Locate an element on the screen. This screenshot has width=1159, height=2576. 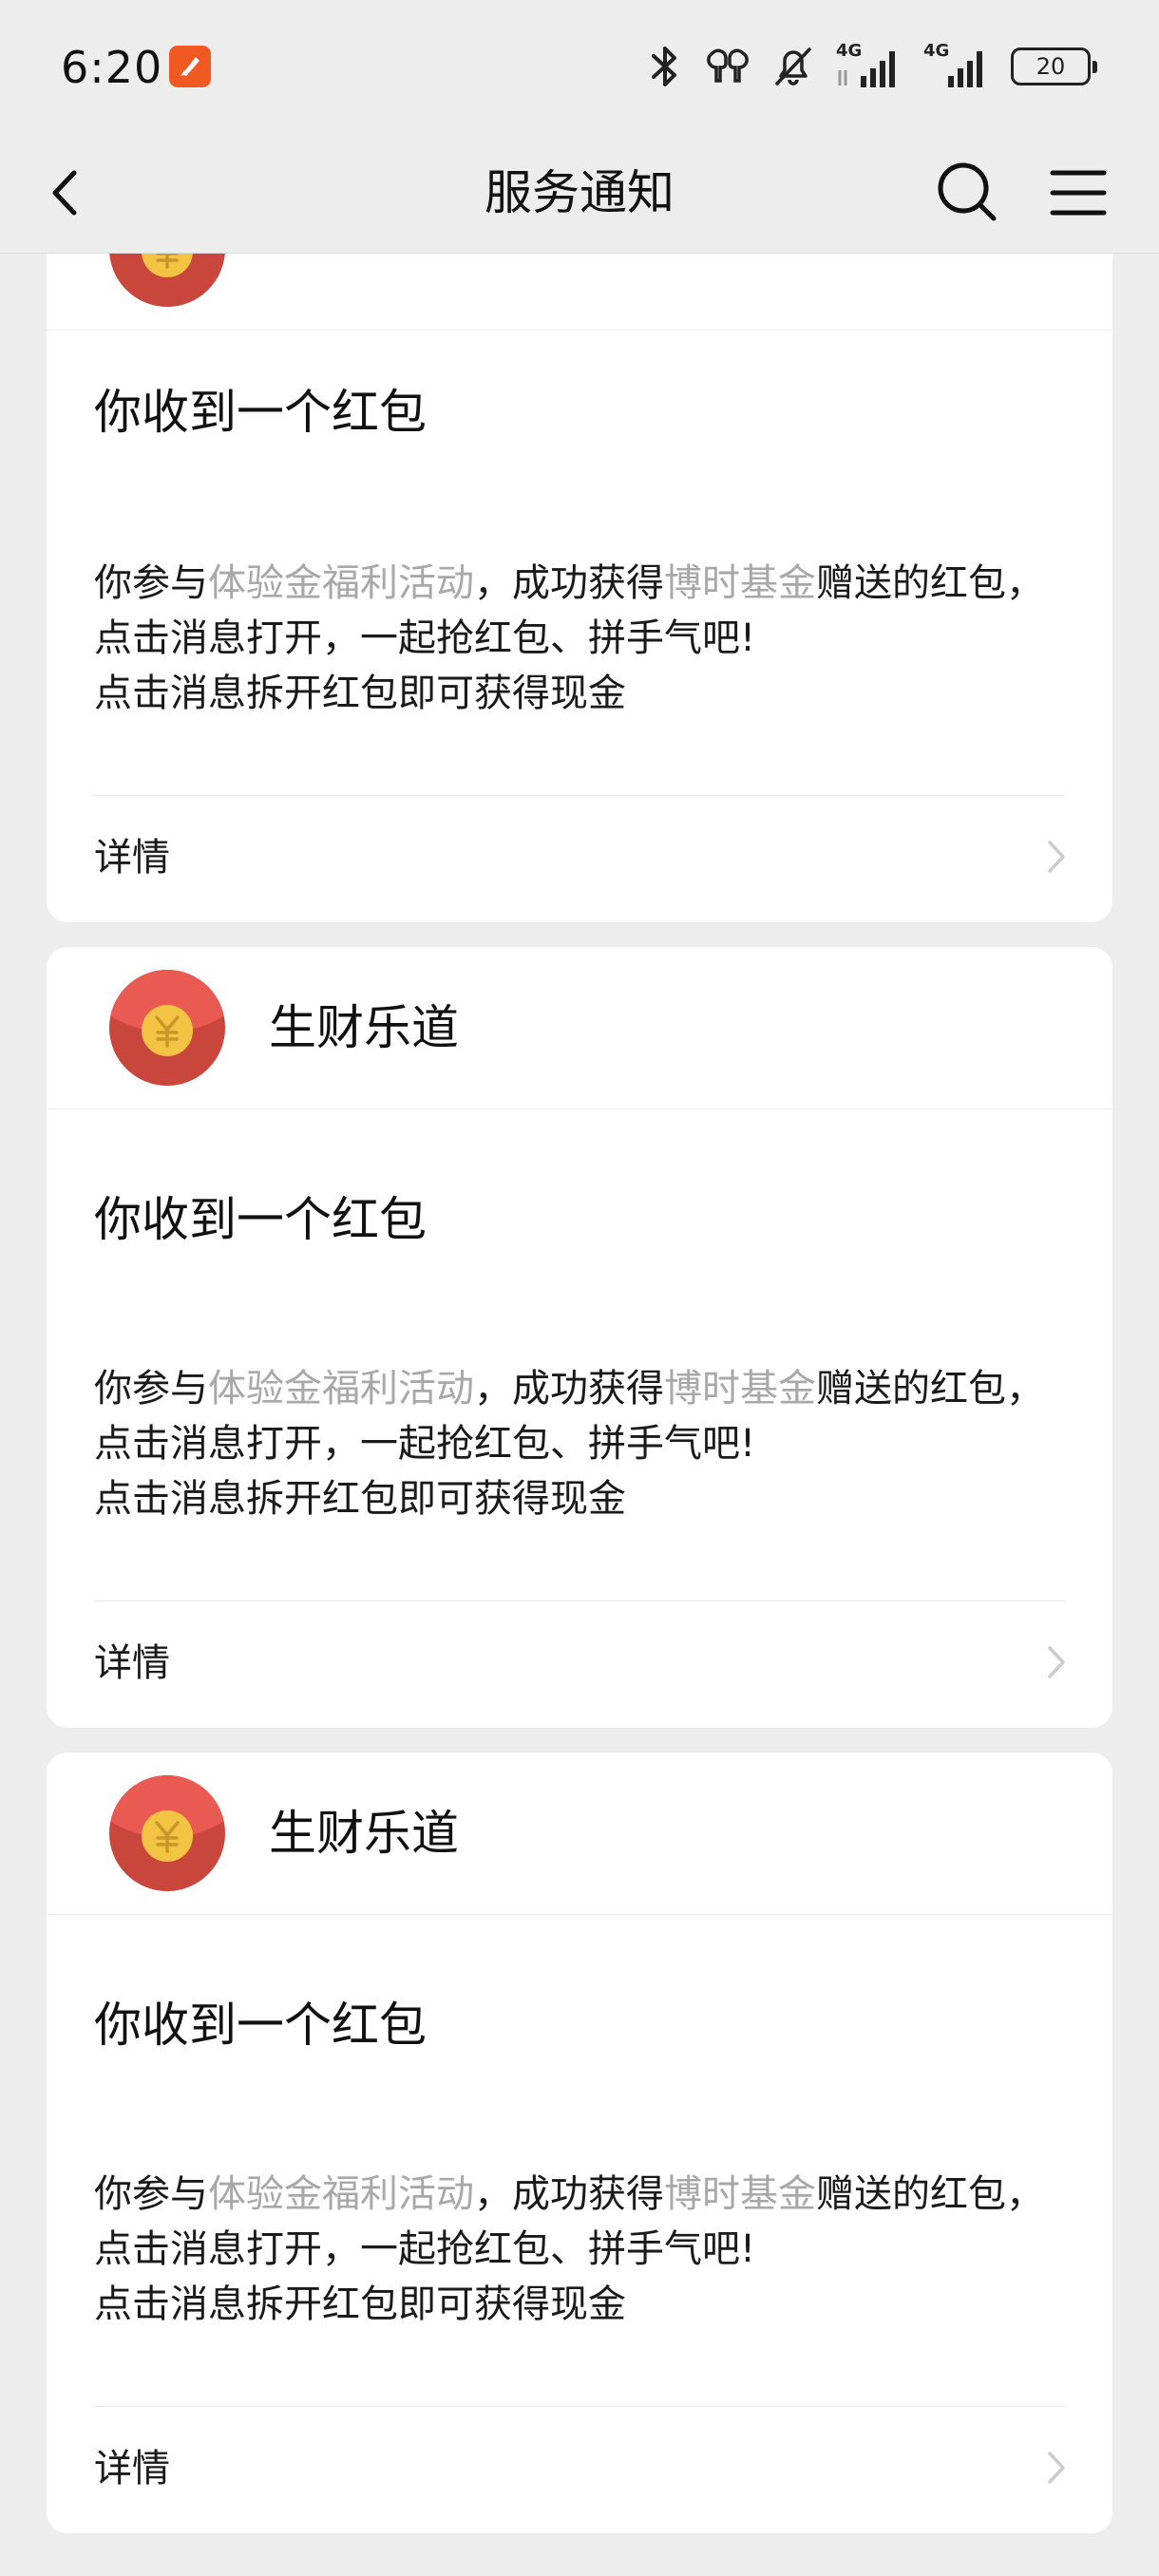
menu-icon is located at coordinates (1078, 193).